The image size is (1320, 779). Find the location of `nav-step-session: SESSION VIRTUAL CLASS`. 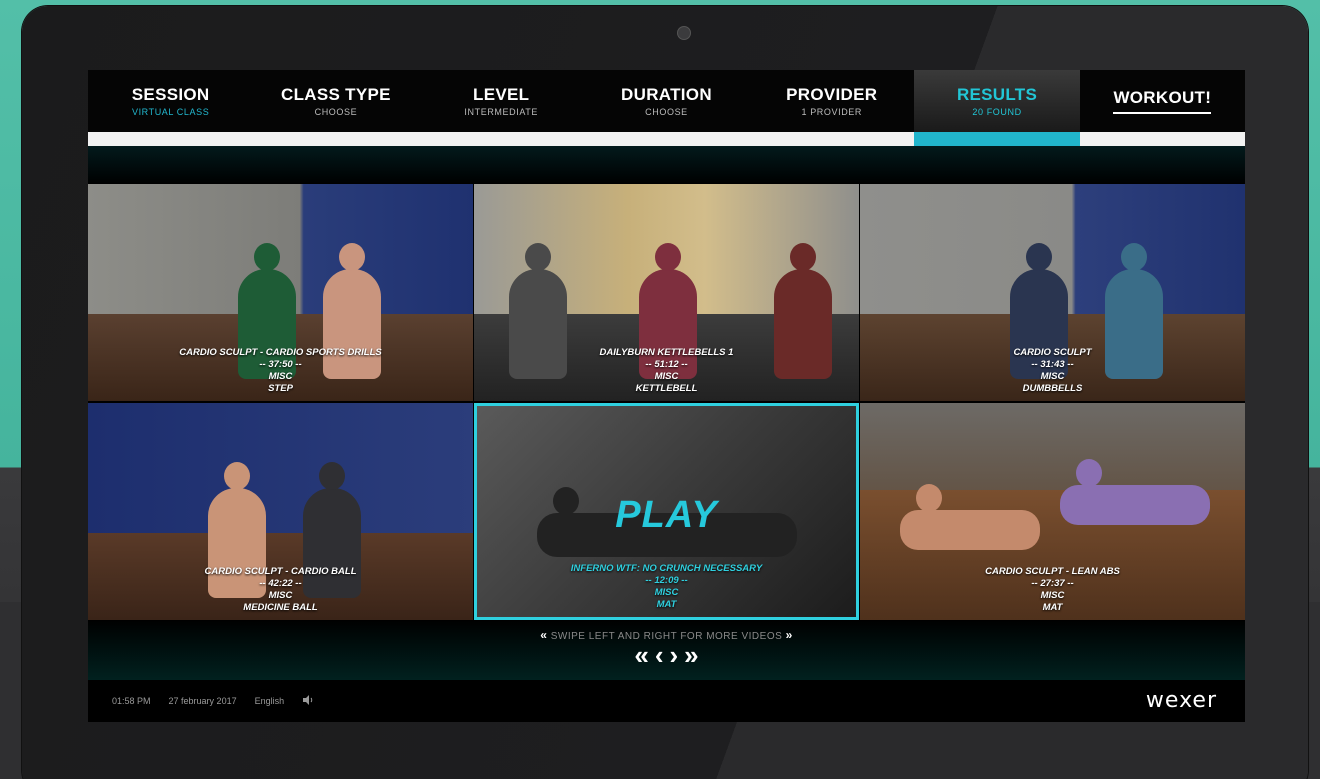

nav-step-session: SESSION VIRTUAL CLASS is located at coordinates (170, 101).